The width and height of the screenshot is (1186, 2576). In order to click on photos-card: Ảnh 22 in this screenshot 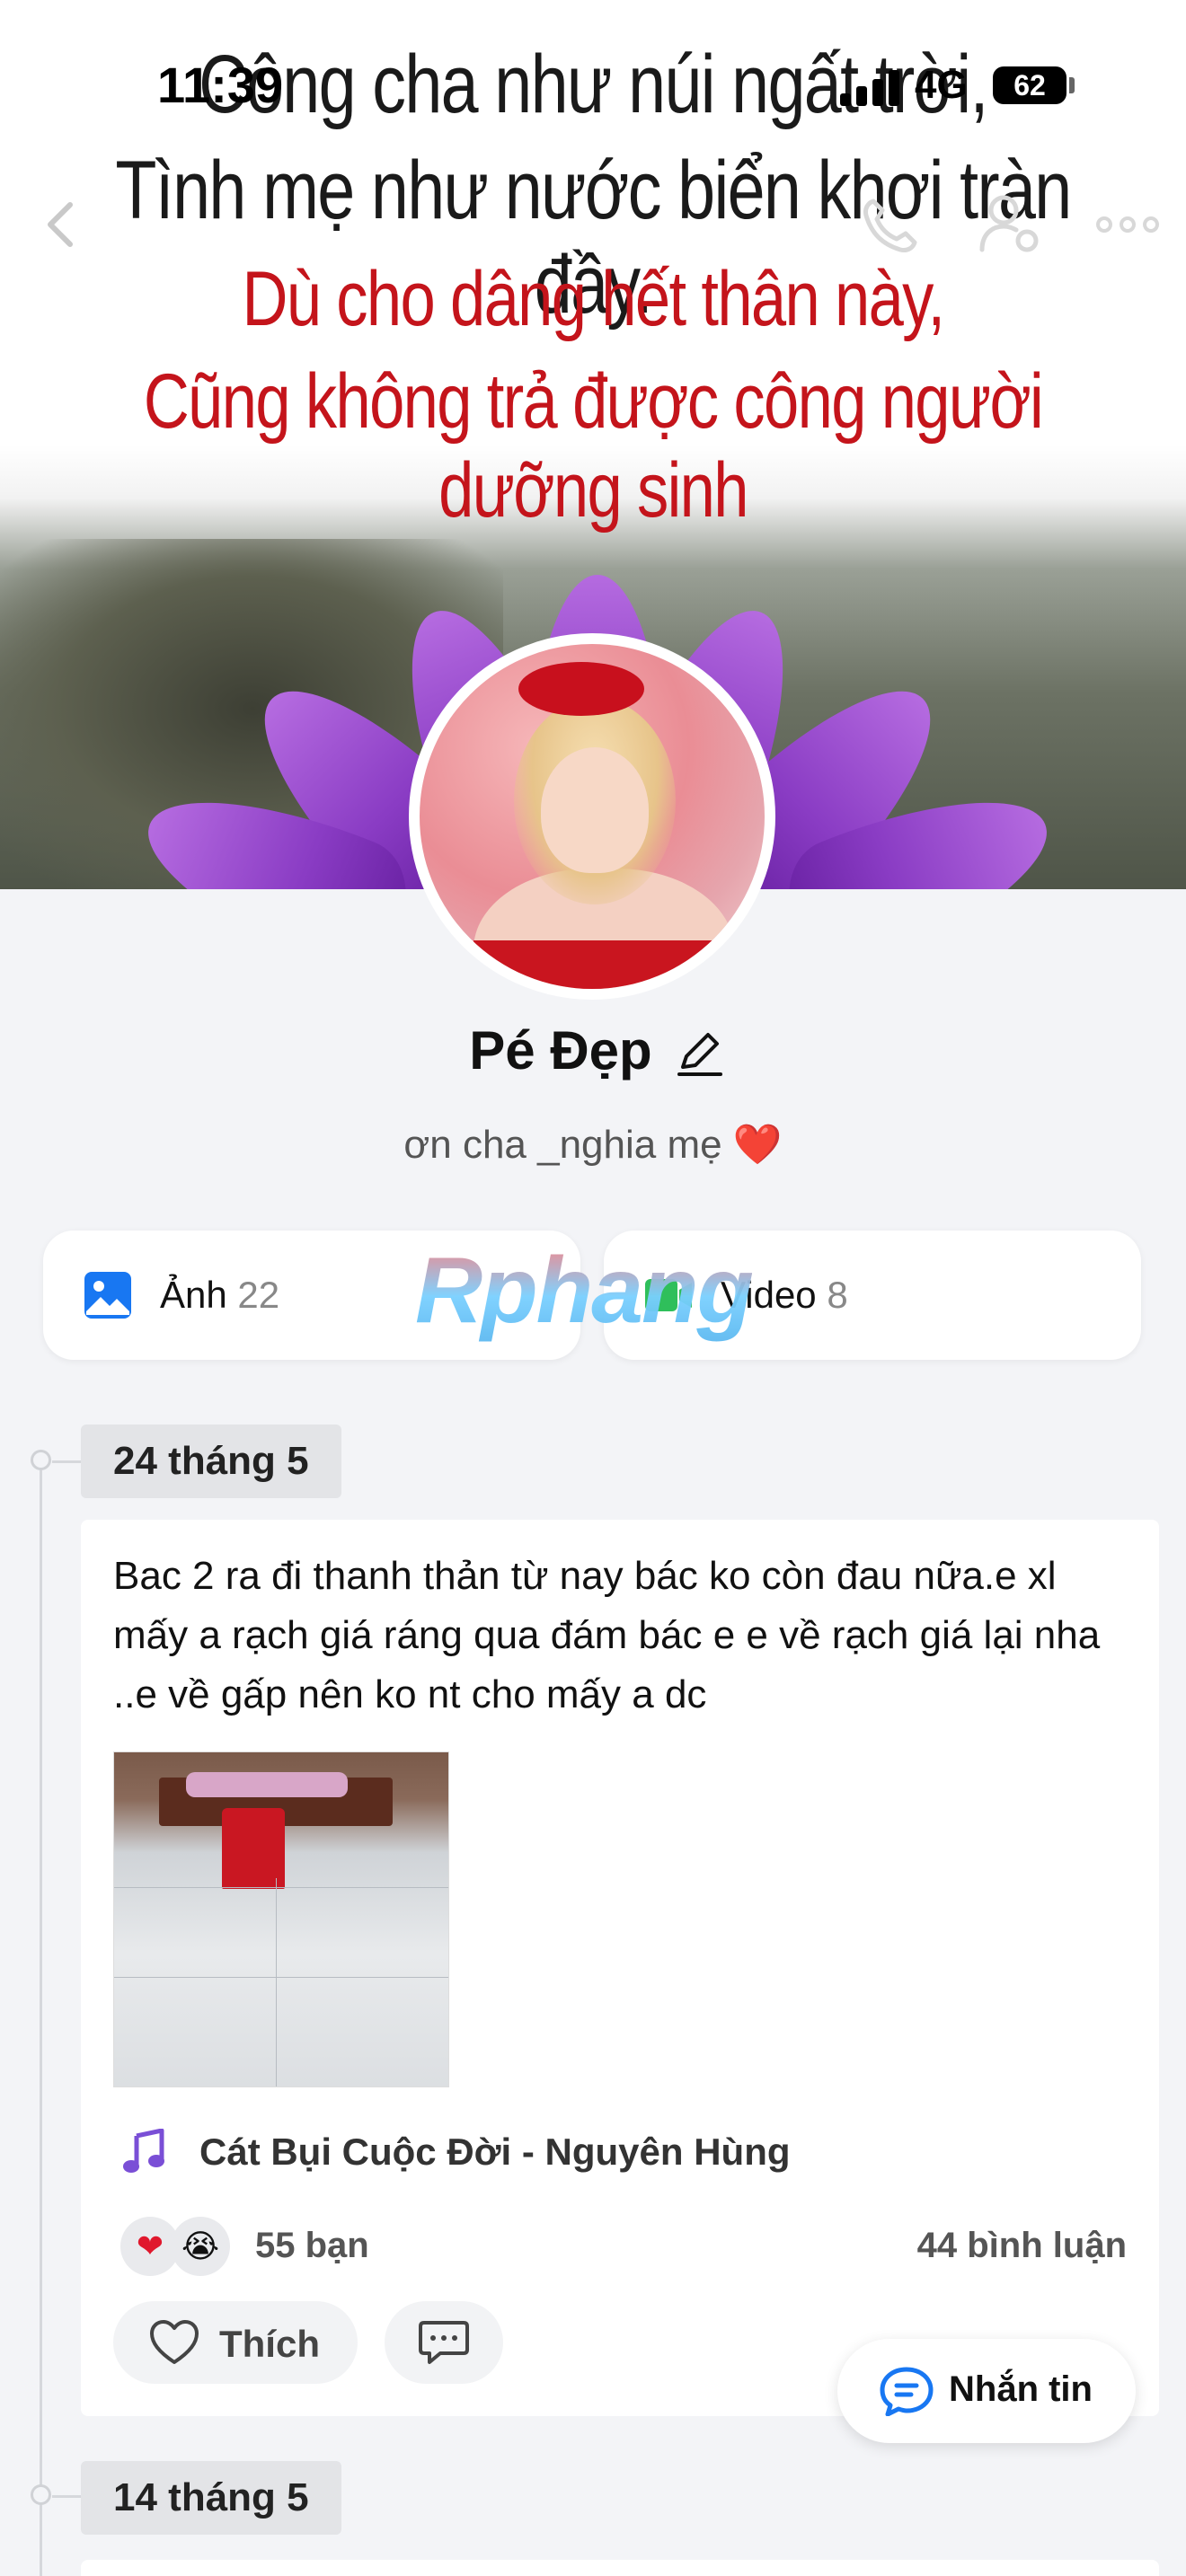, I will do `click(311, 1295)`.